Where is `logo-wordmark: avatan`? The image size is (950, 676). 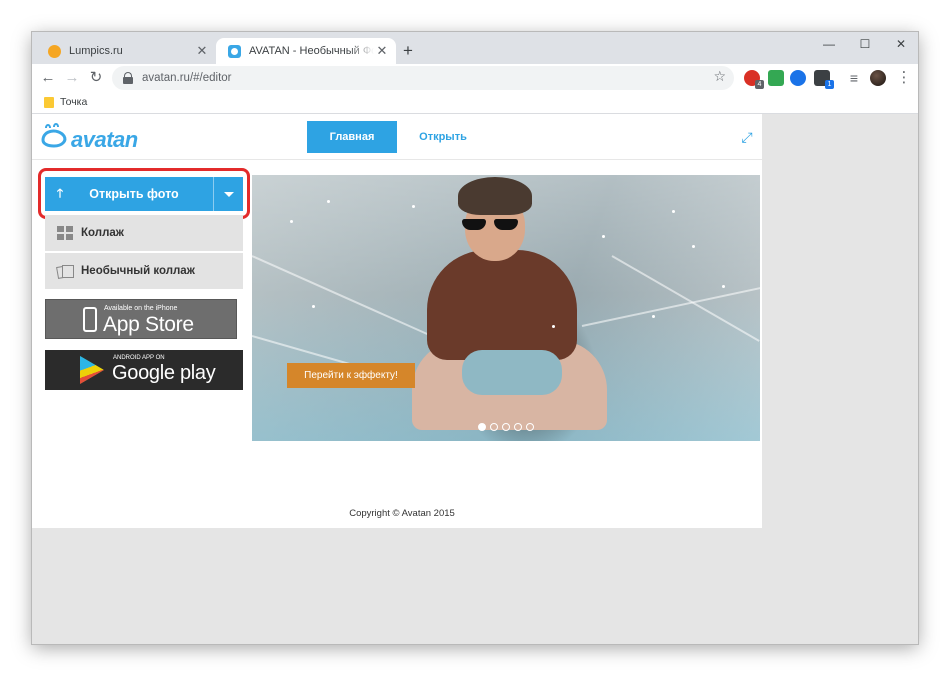 logo-wordmark: avatan is located at coordinates (104, 139).